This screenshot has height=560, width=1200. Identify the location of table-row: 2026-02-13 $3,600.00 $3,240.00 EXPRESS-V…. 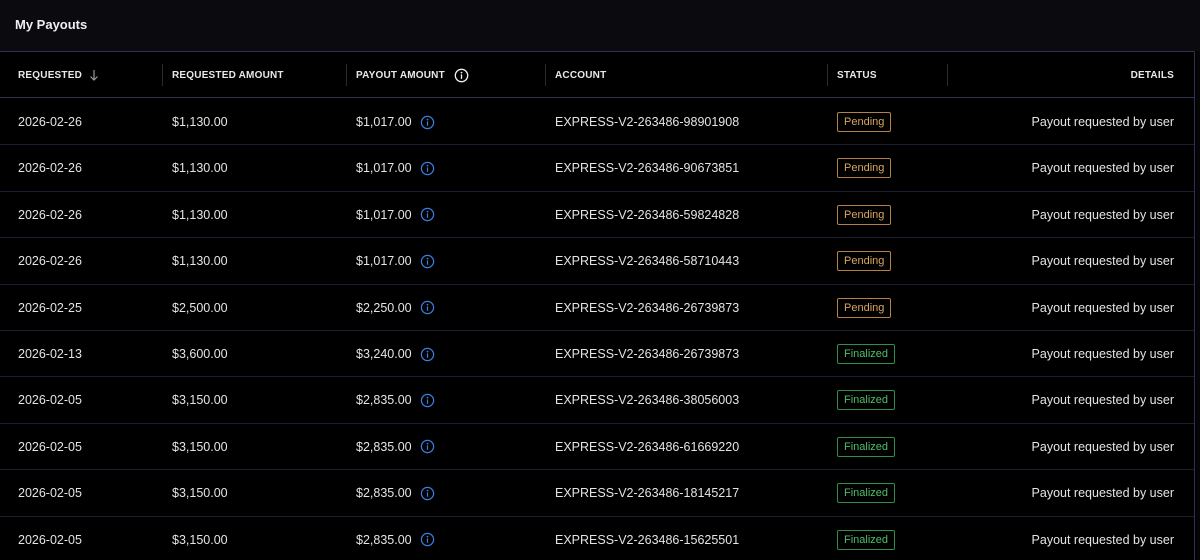
(597, 354).